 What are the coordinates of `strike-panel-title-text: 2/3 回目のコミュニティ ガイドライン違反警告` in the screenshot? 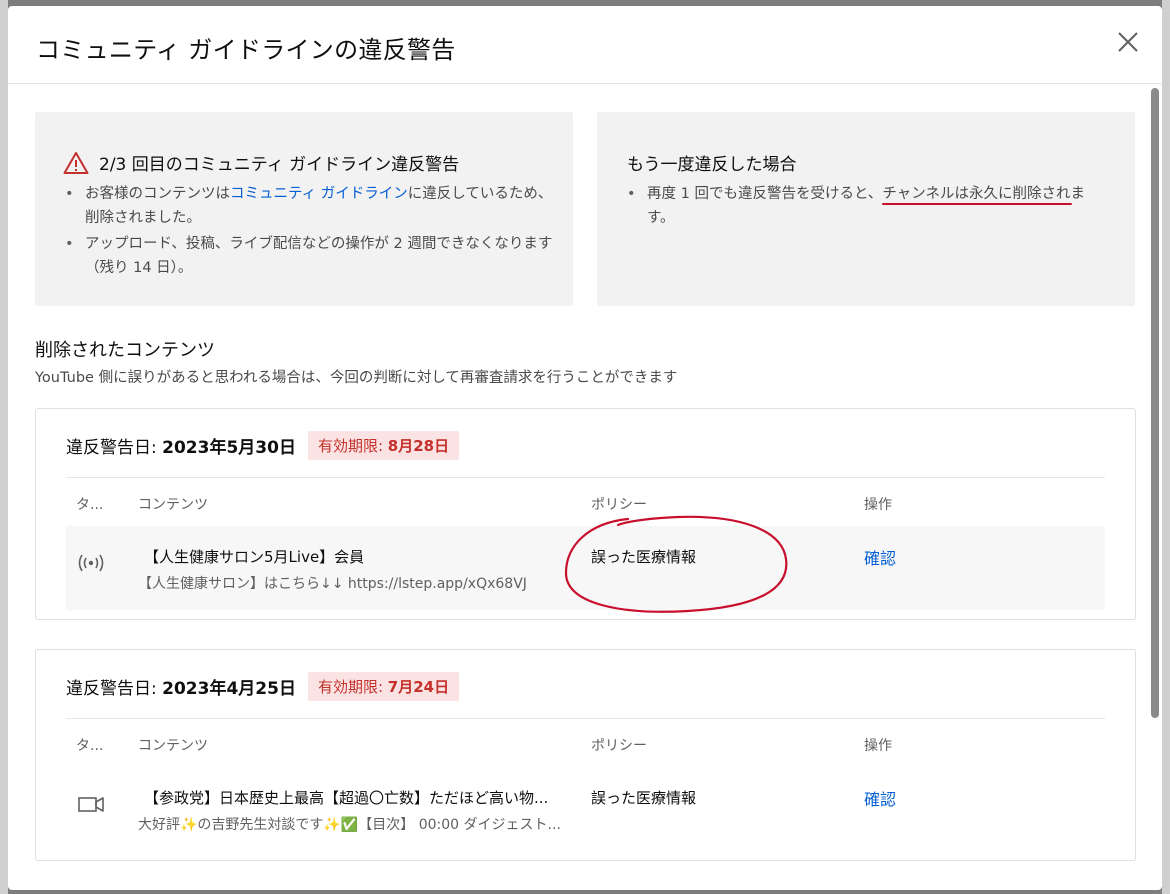 It's located at (279, 165).